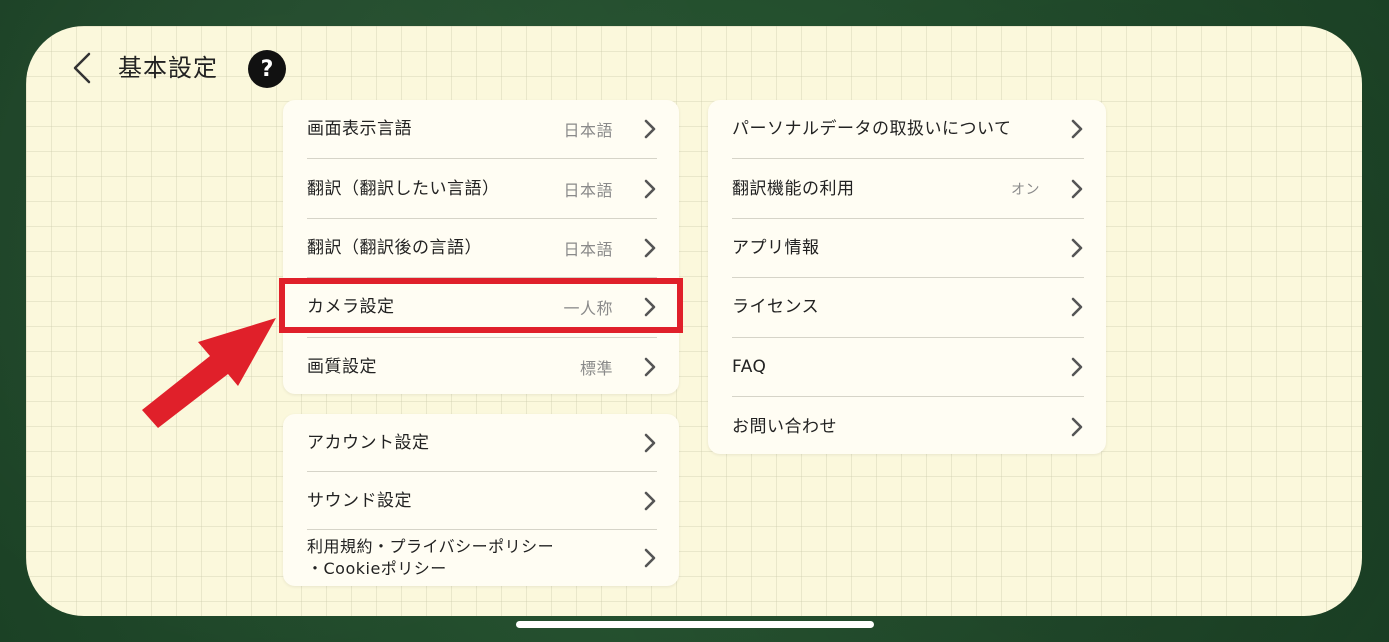 This screenshot has height=642, width=1389. What do you see at coordinates (482, 308) in the screenshot?
I see `row-camera-settings: カメラ設定 一人称` at bounding box center [482, 308].